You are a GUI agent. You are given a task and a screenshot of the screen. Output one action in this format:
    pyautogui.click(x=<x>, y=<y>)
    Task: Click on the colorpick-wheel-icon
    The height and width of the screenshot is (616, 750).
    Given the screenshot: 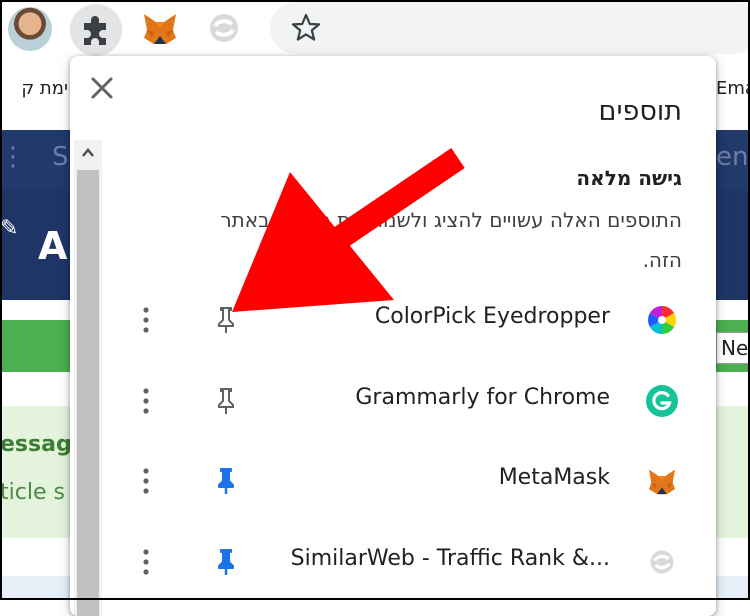 What is the action you would take?
    pyautogui.click(x=662, y=320)
    